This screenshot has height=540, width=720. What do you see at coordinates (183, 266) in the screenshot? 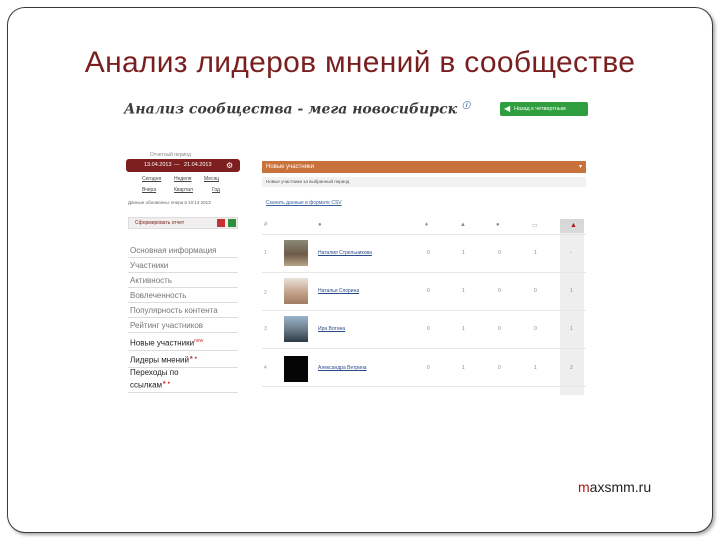
I see `side-item-members: Участники` at bounding box center [183, 266].